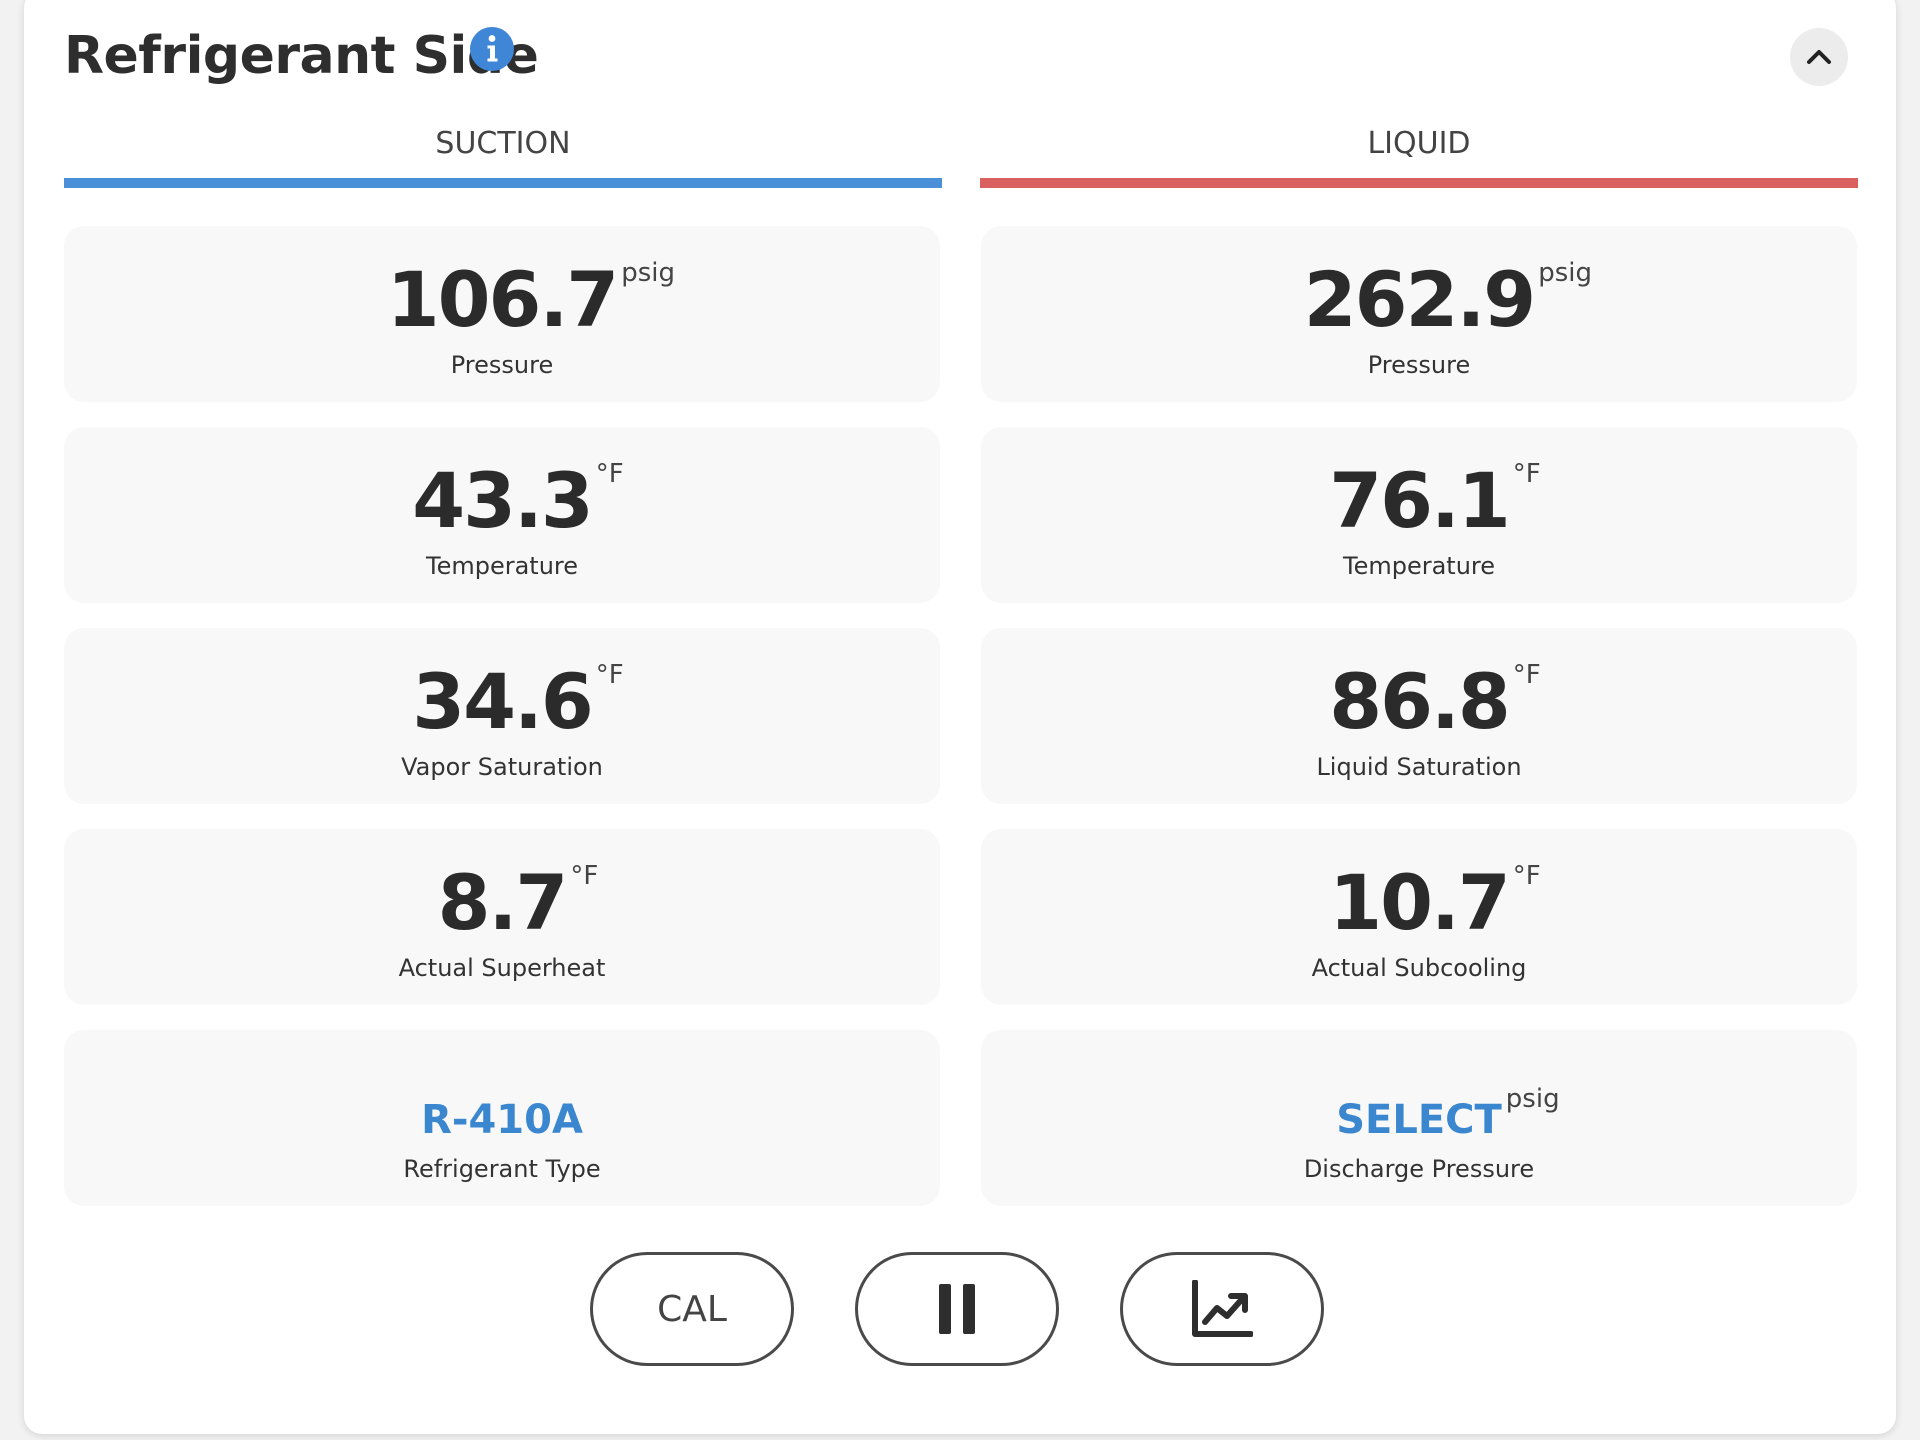  What do you see at coordinates (502, 968) in the screenshot?
I see `actual-superheat-label: Actual Superheat` at bounding box center [502, 968].